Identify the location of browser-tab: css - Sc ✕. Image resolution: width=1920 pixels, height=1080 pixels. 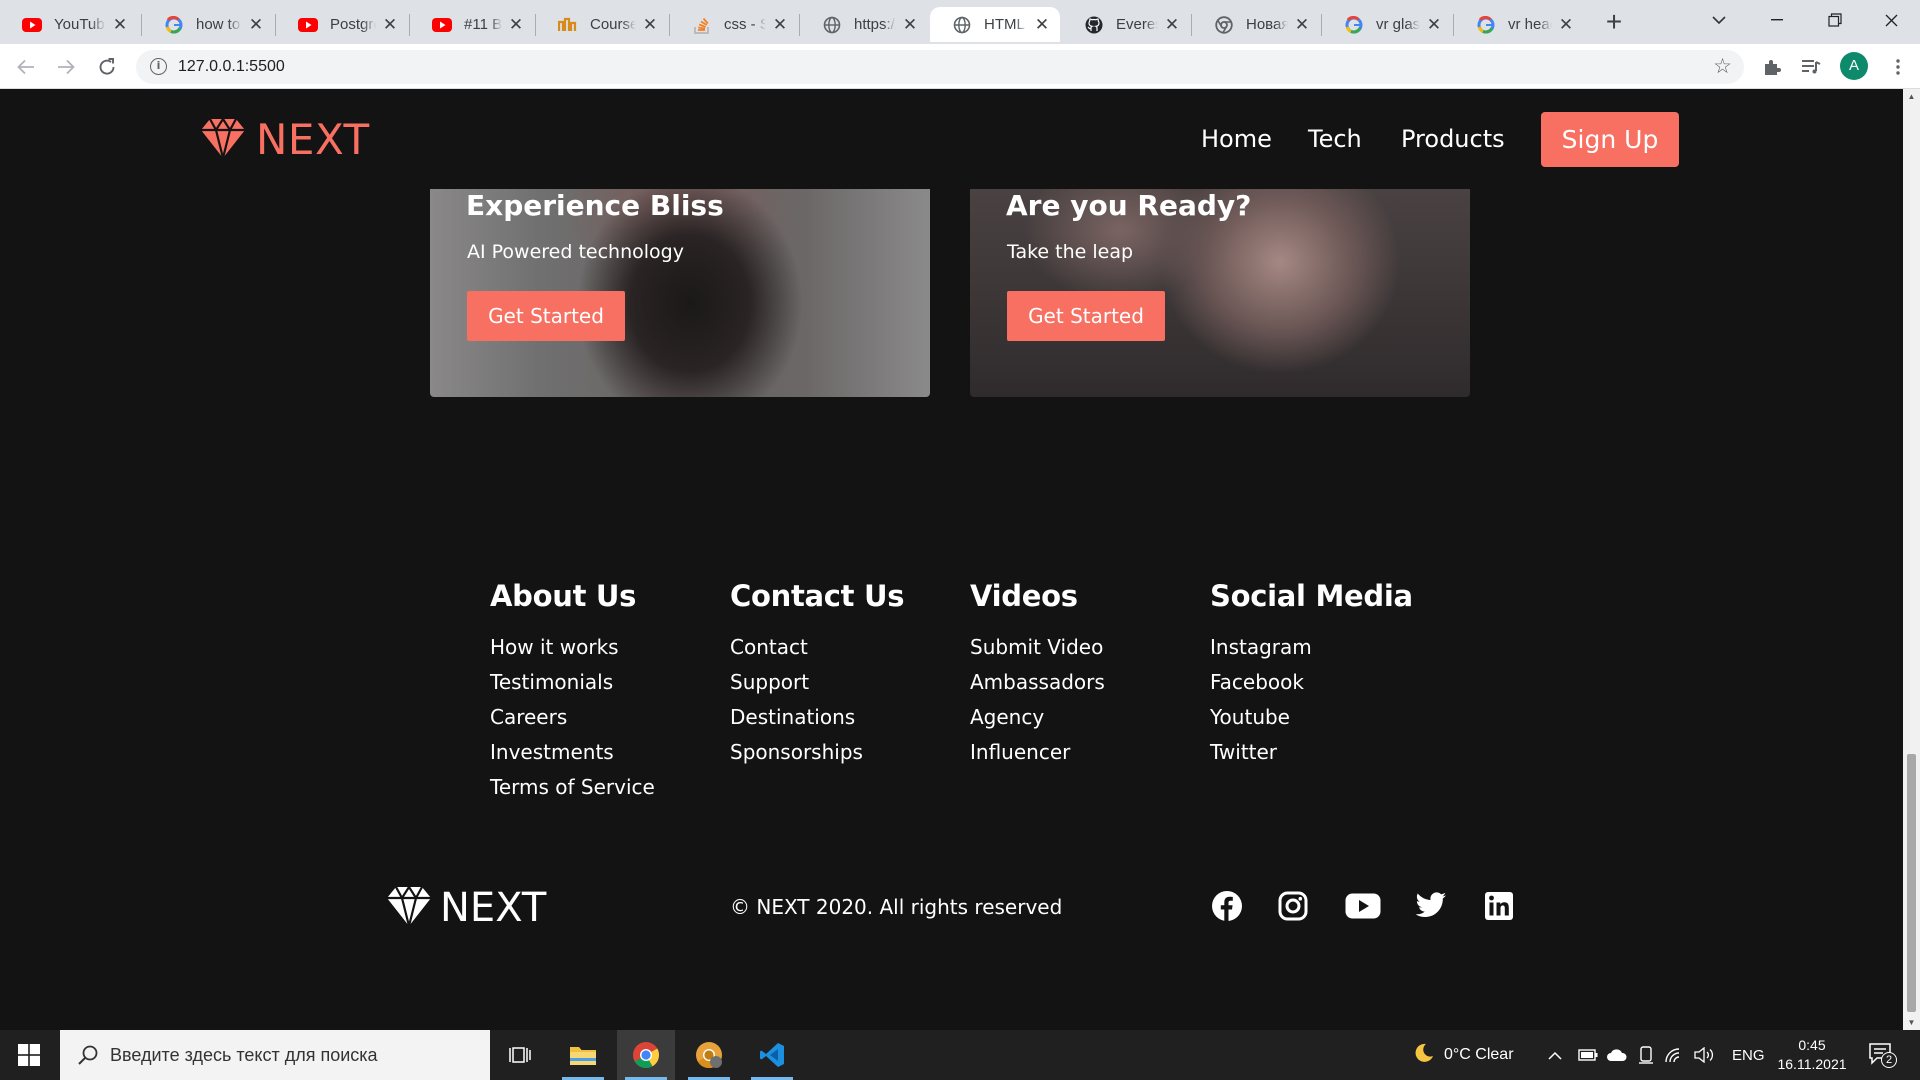
(734, 24).